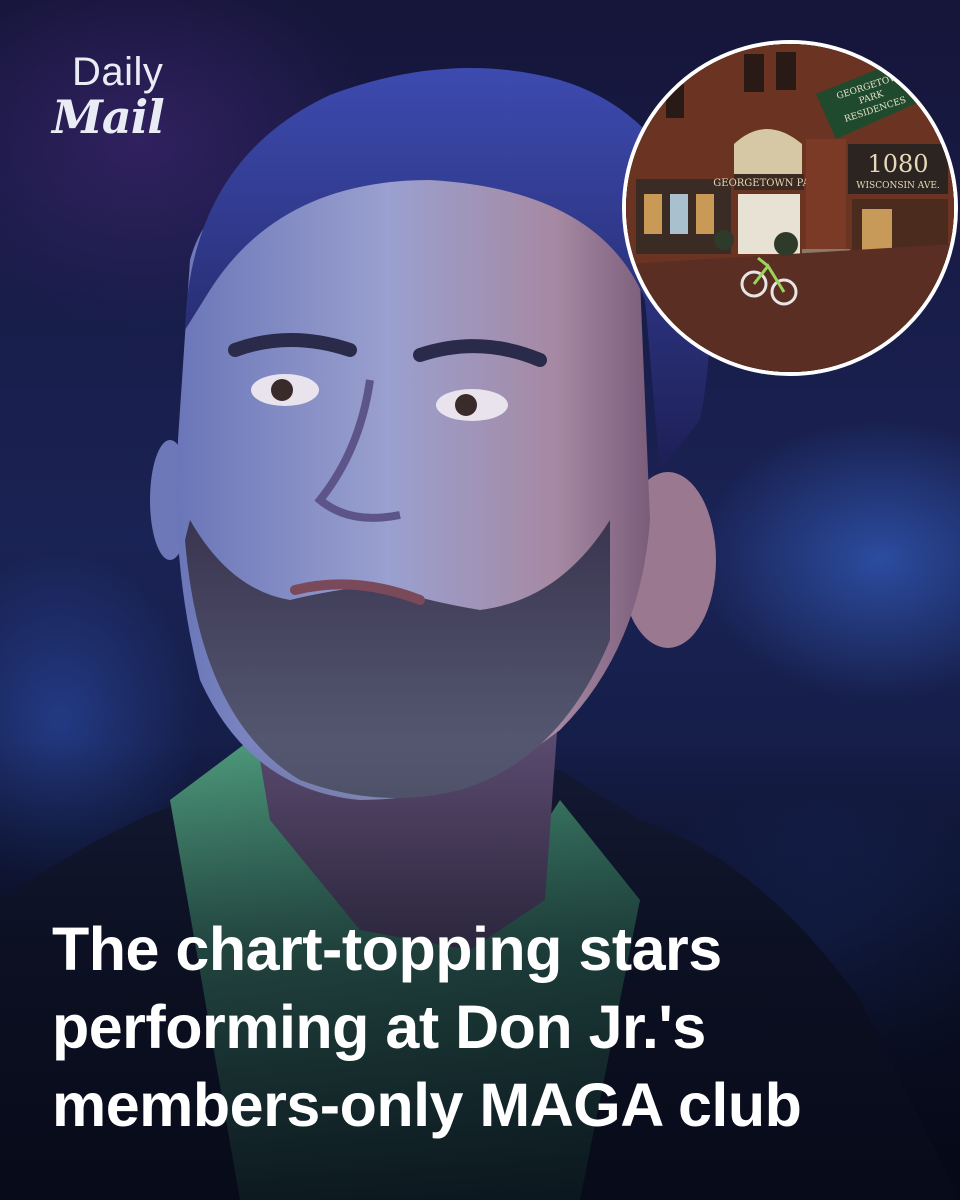  Describe the element at coordinates (897, 164) in the screenshot. I see `address-number: 1080` at that location.